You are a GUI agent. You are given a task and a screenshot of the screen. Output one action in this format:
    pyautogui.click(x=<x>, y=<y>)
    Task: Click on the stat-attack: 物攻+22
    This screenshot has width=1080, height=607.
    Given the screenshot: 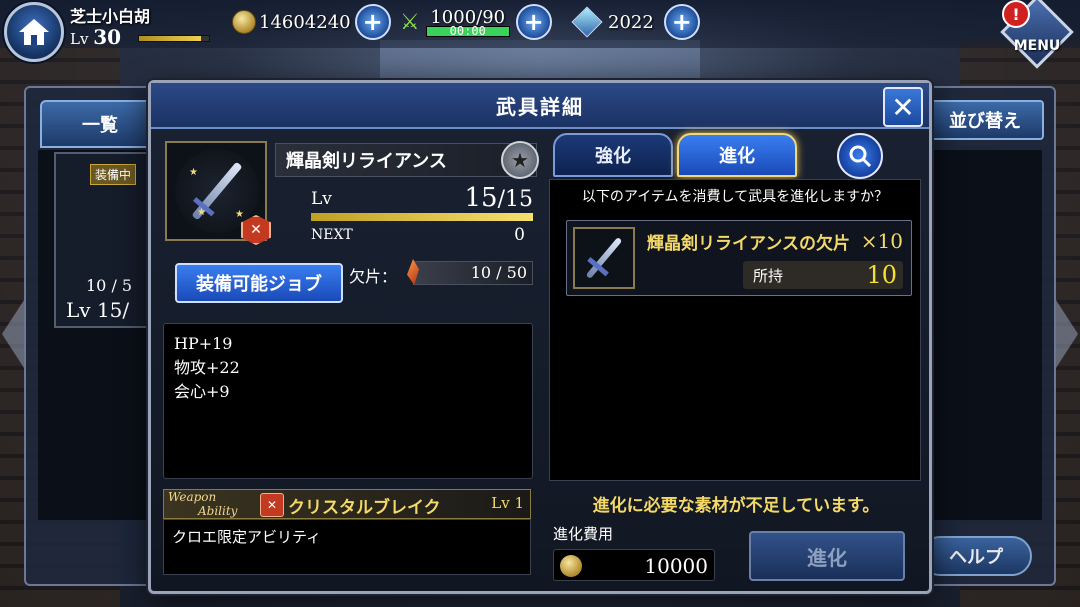 What is the action you would take?
    pyautogui.click(x=207, y=367)
    